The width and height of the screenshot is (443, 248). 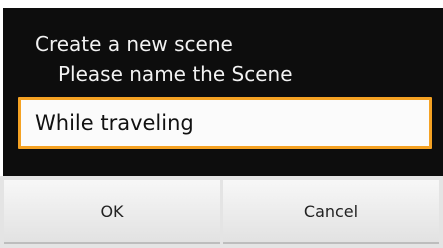 What do you see at coordinates (112, 212) in the screenshot?
I see `ok-button: OK` at bounding box center [112, 212].